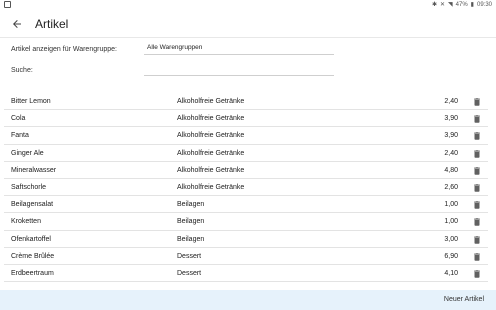 This screenshot has width=496, height=310. What do you see at coordinates (18, 119) in the screenshot?
I see `item-name: Cola` at bounding box center [18, 119].